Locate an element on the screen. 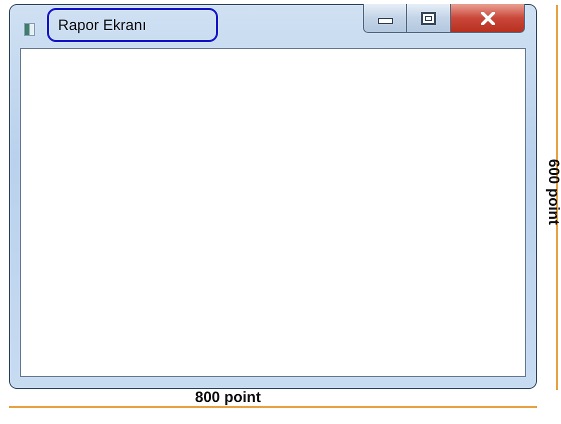  dimension-label: 600 point is located at coordinates (553, 192).